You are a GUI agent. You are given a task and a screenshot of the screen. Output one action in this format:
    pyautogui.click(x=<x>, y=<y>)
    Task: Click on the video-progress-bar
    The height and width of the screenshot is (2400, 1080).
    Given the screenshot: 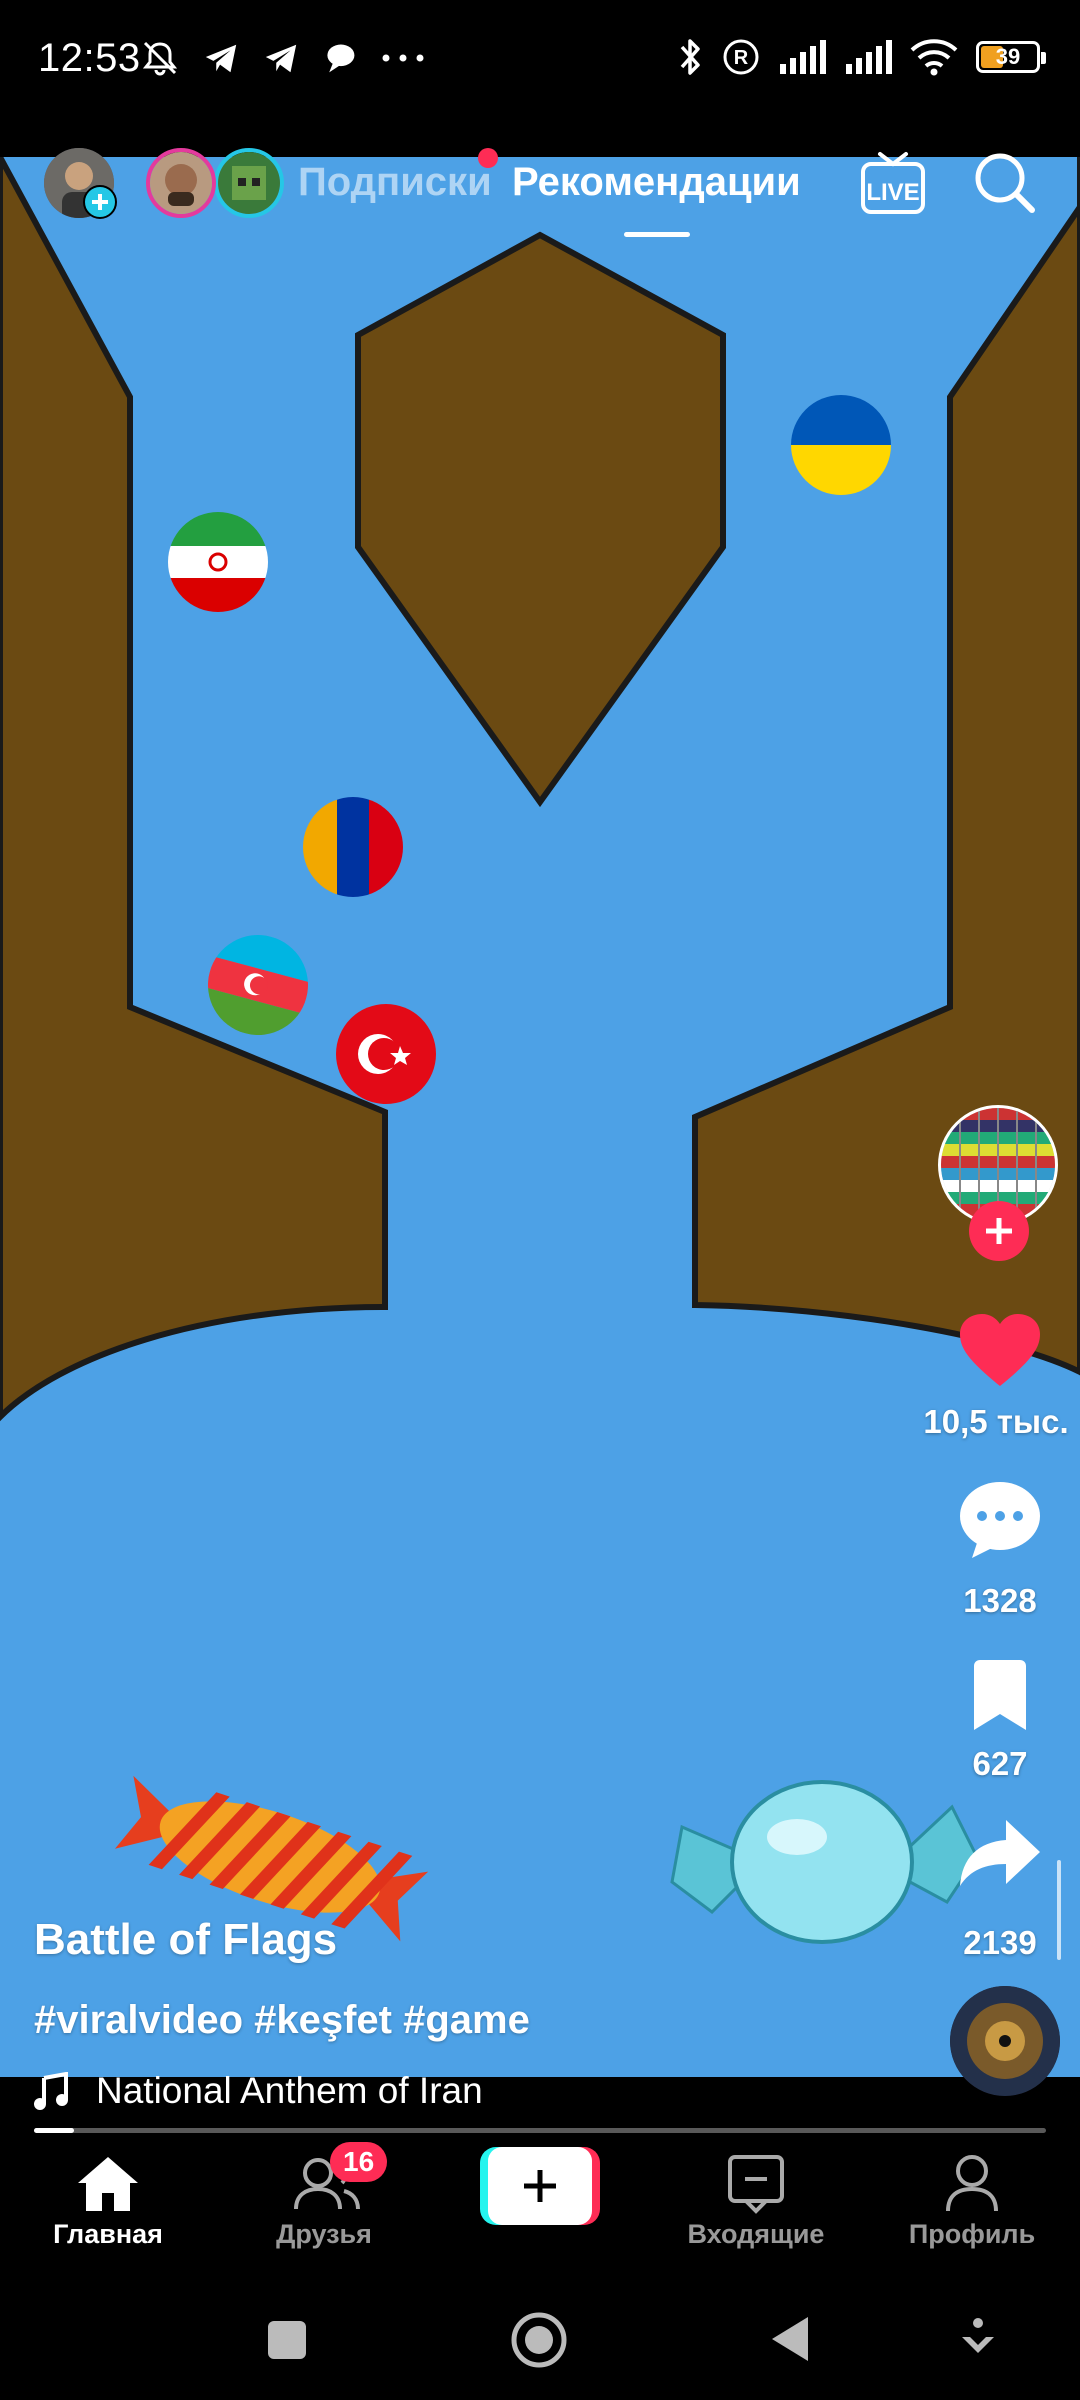 What is the action you would take?
    pyautogui.click(x=540, y=2130)
    